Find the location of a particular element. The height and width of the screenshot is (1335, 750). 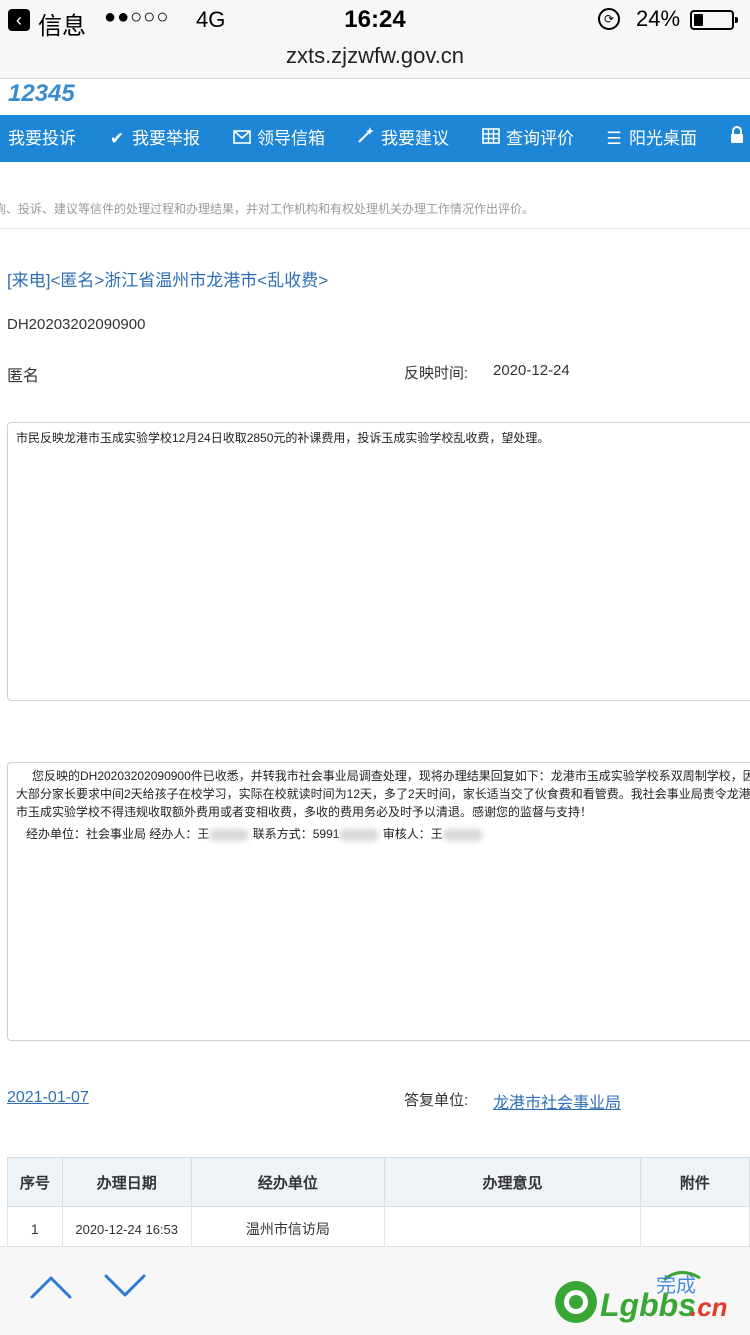

nav-item-desktop: ☰ 阳光桌面 is located at coordinates (650, 138).